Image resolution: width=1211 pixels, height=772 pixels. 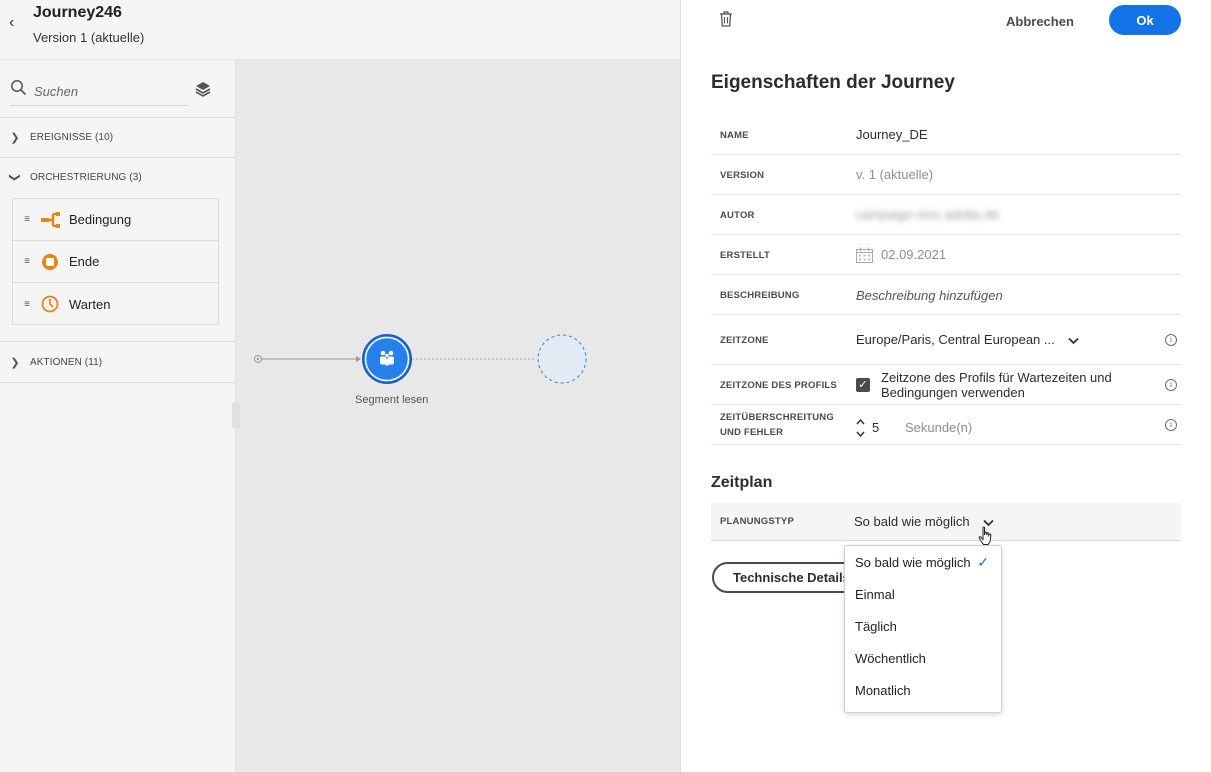 What do you see at coordinates (77, 12) in the screenshot?
I see `journey-title: Journey246` at bounding box center [77, 12].